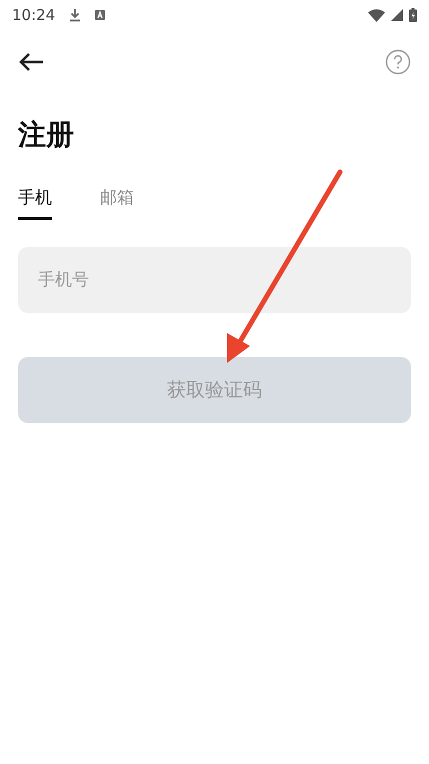 The height and width of the screenshot is (764, 429). I want to click on download-icon, so click(75, 15).